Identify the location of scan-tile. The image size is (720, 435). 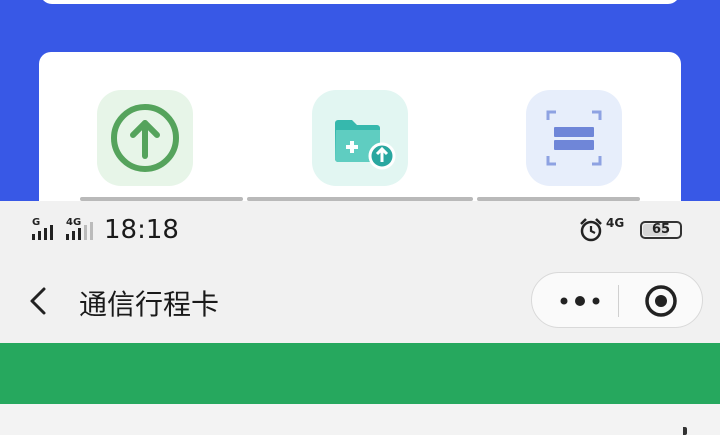
(574, 138).